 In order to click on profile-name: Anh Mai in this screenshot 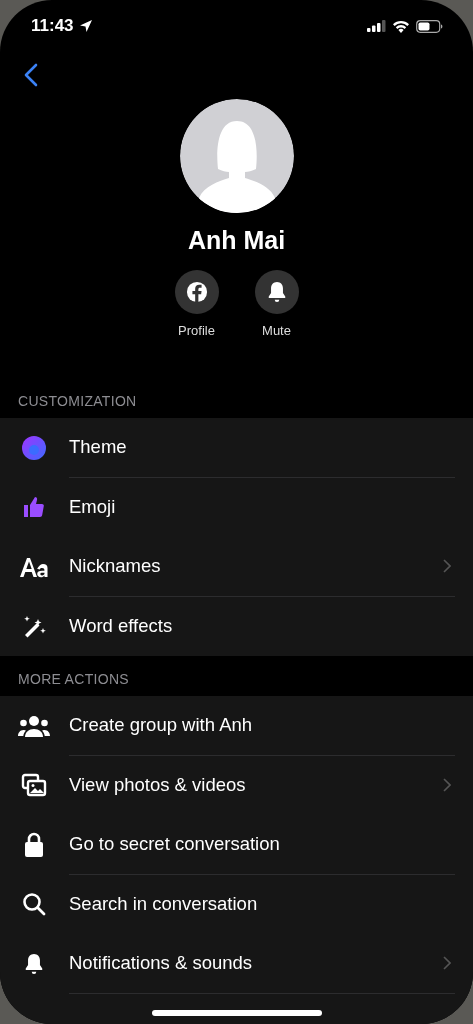, I will do `click(236, 240)`.